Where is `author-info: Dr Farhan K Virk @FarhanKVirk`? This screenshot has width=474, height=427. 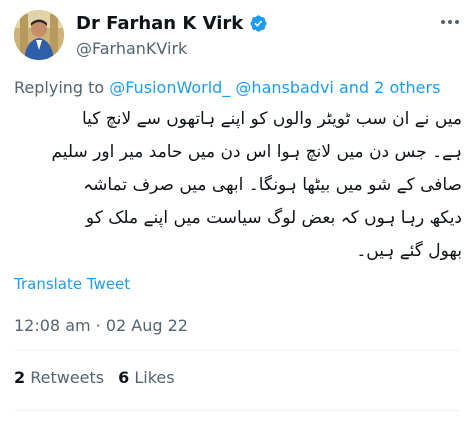 author-info: Dr Farhan K Virk @FarhanKVirk is located at coordinates (172, 35).